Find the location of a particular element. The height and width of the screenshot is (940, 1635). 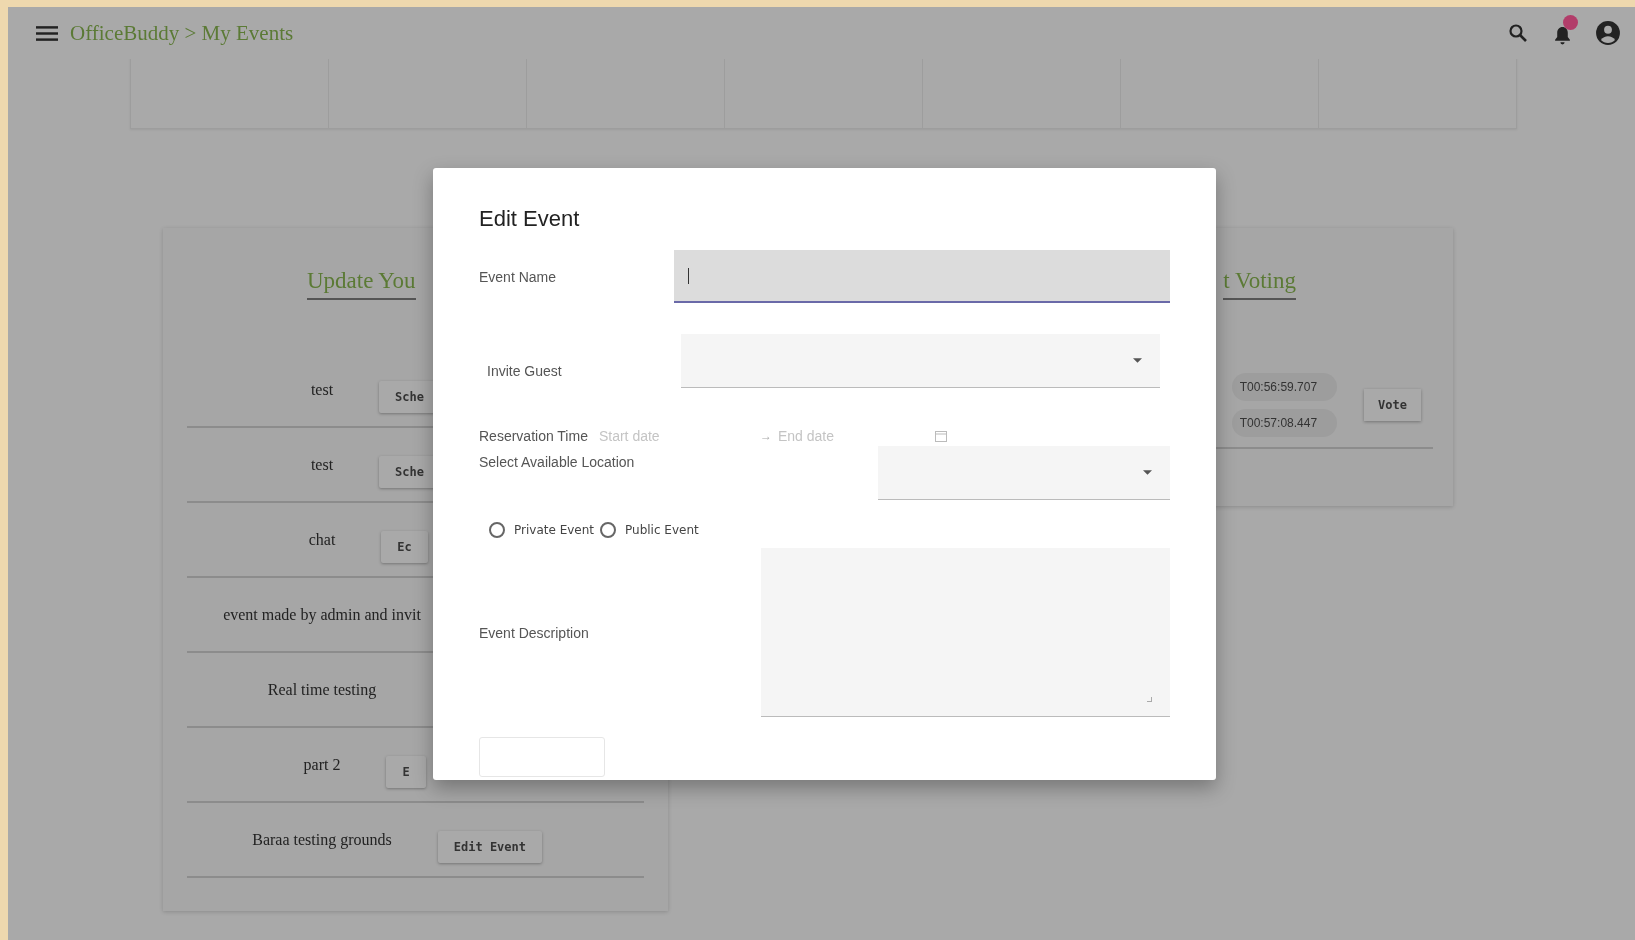

event-name: chat is located at coordinates (322, 539).